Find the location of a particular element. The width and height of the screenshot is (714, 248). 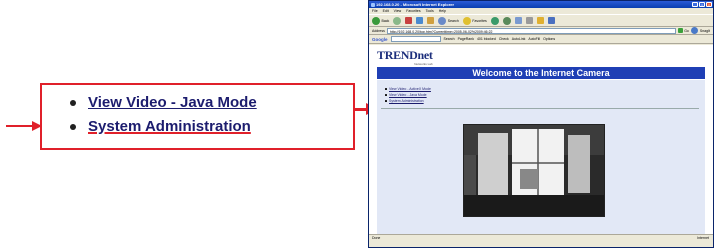

folder-icon is located at coordinates (540, 20).